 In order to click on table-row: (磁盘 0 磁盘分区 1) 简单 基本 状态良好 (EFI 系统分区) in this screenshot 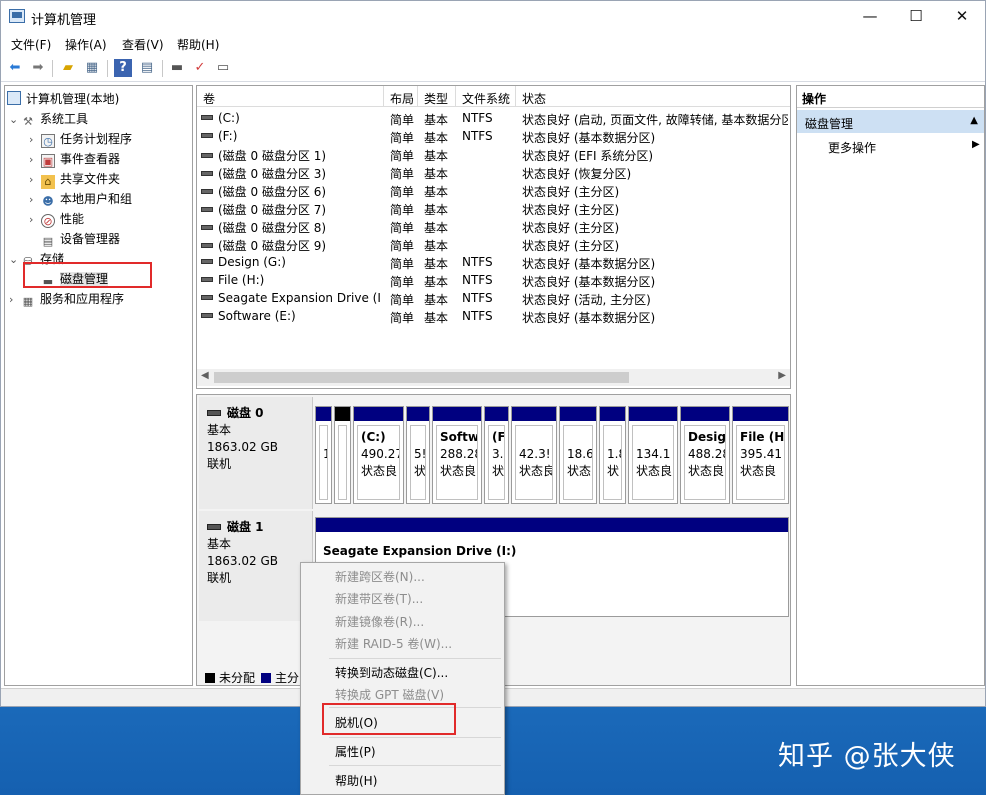, I will do `click(493, 154)`.